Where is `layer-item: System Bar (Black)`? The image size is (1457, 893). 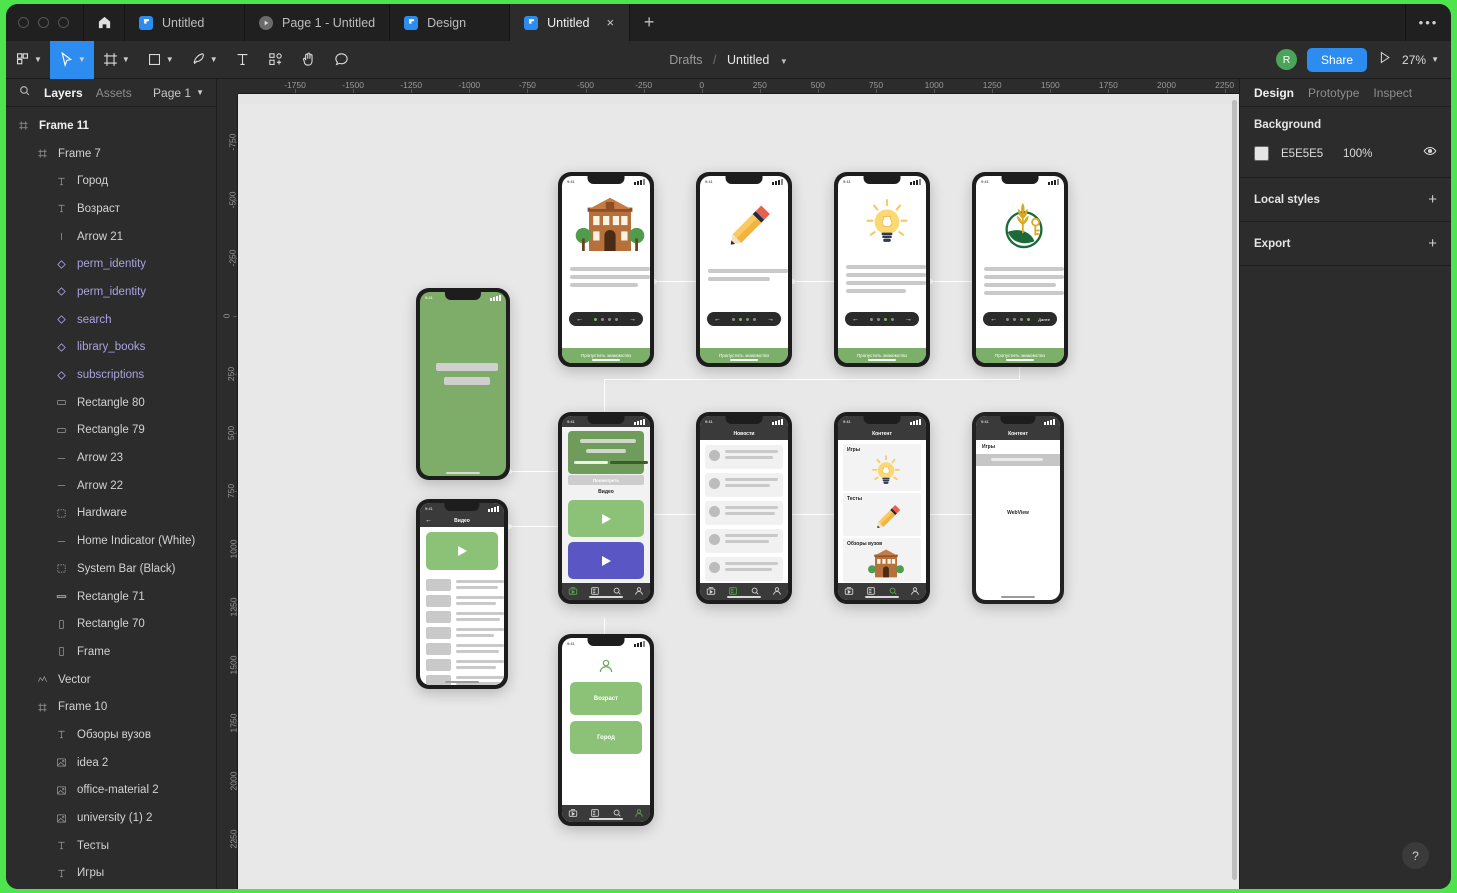
layer-item: System Bar (Black) is located at coordinates (111, 569).